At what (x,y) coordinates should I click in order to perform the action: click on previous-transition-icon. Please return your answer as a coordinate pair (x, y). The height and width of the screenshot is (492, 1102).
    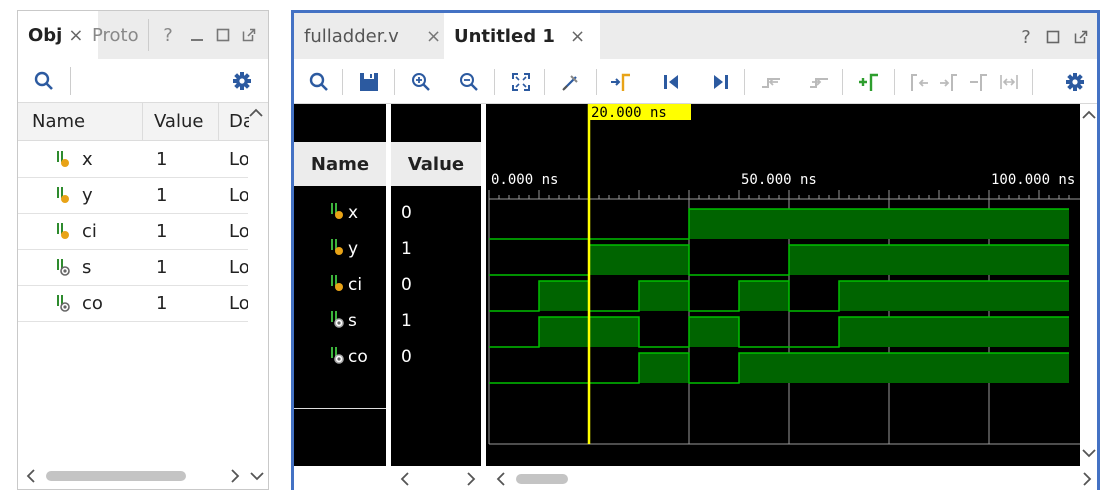
    Looking at the image, I should click on (771, 82).